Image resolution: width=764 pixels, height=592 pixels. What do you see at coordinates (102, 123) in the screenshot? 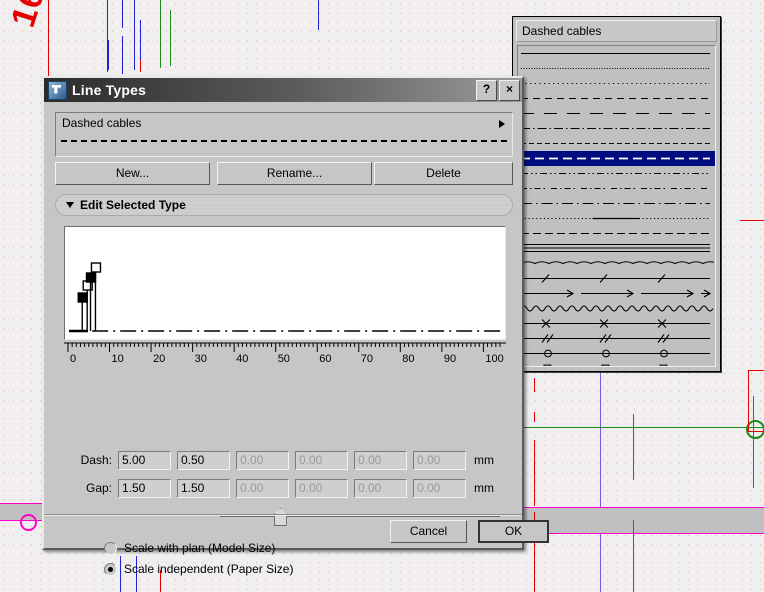
I see `combobox-value: Dashed cables` at bounding box center [102, 123].